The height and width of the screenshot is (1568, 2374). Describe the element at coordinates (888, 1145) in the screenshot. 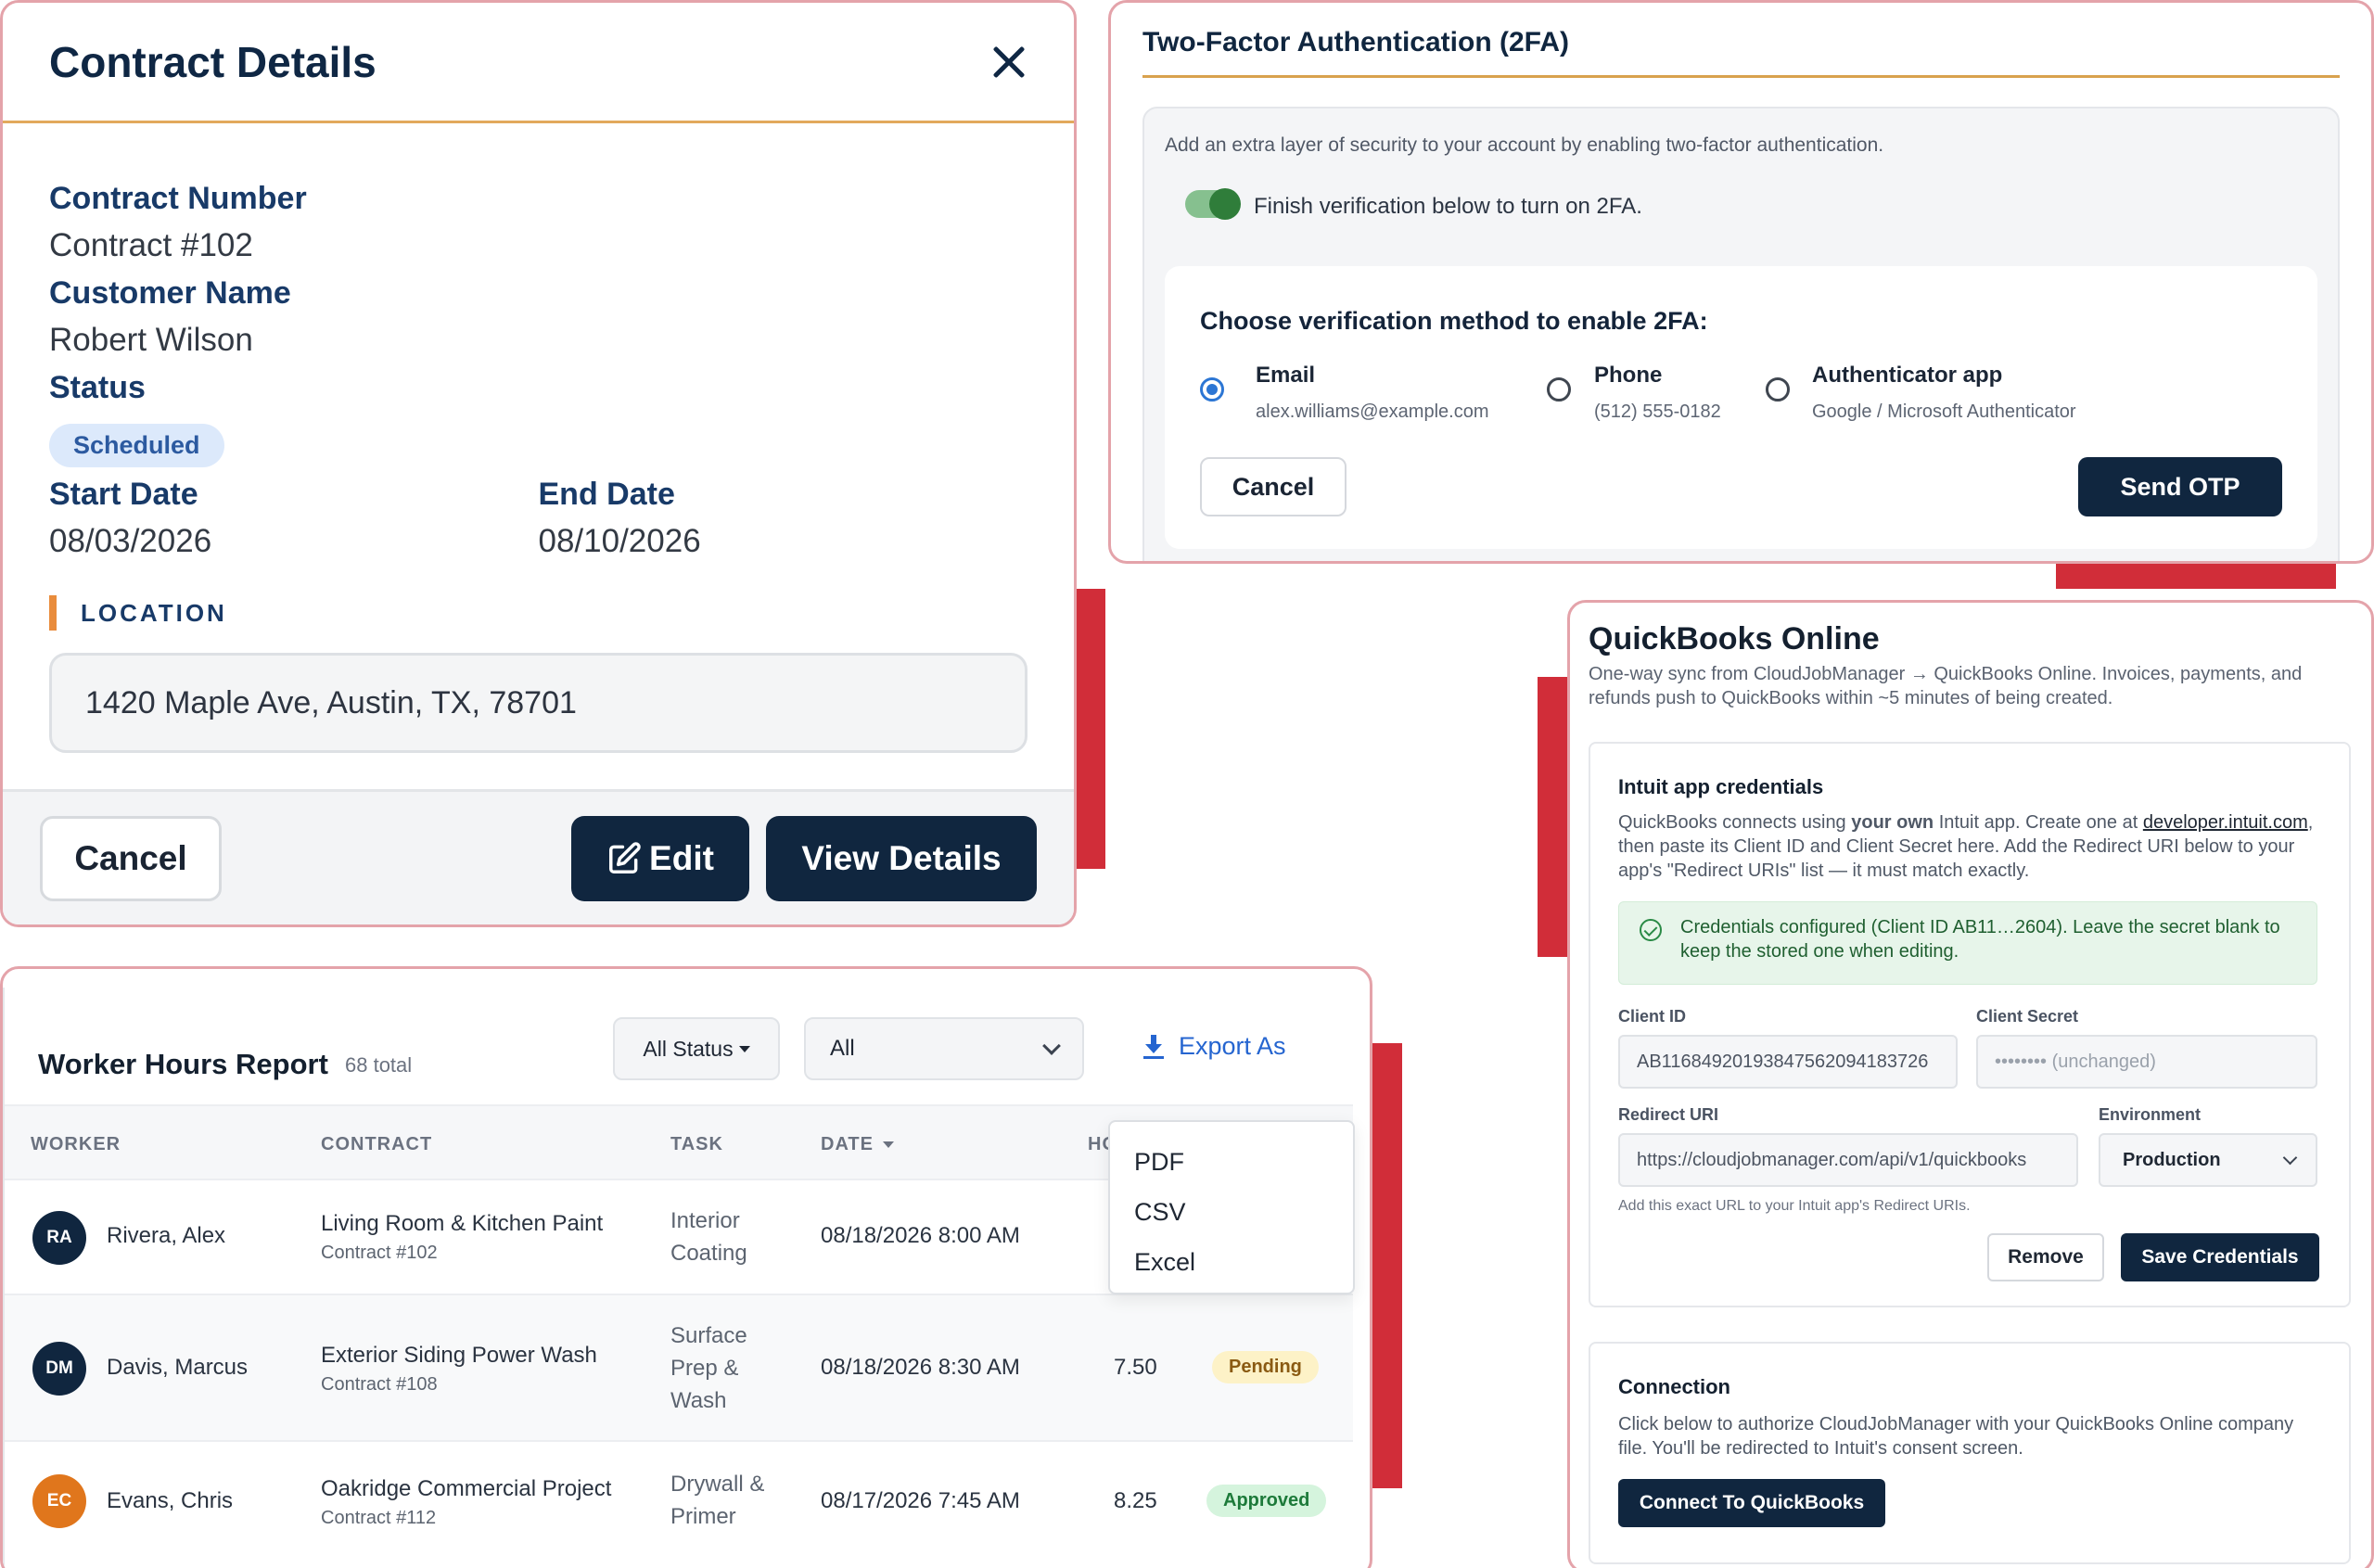

I see `sort-desc-icon` at that location.